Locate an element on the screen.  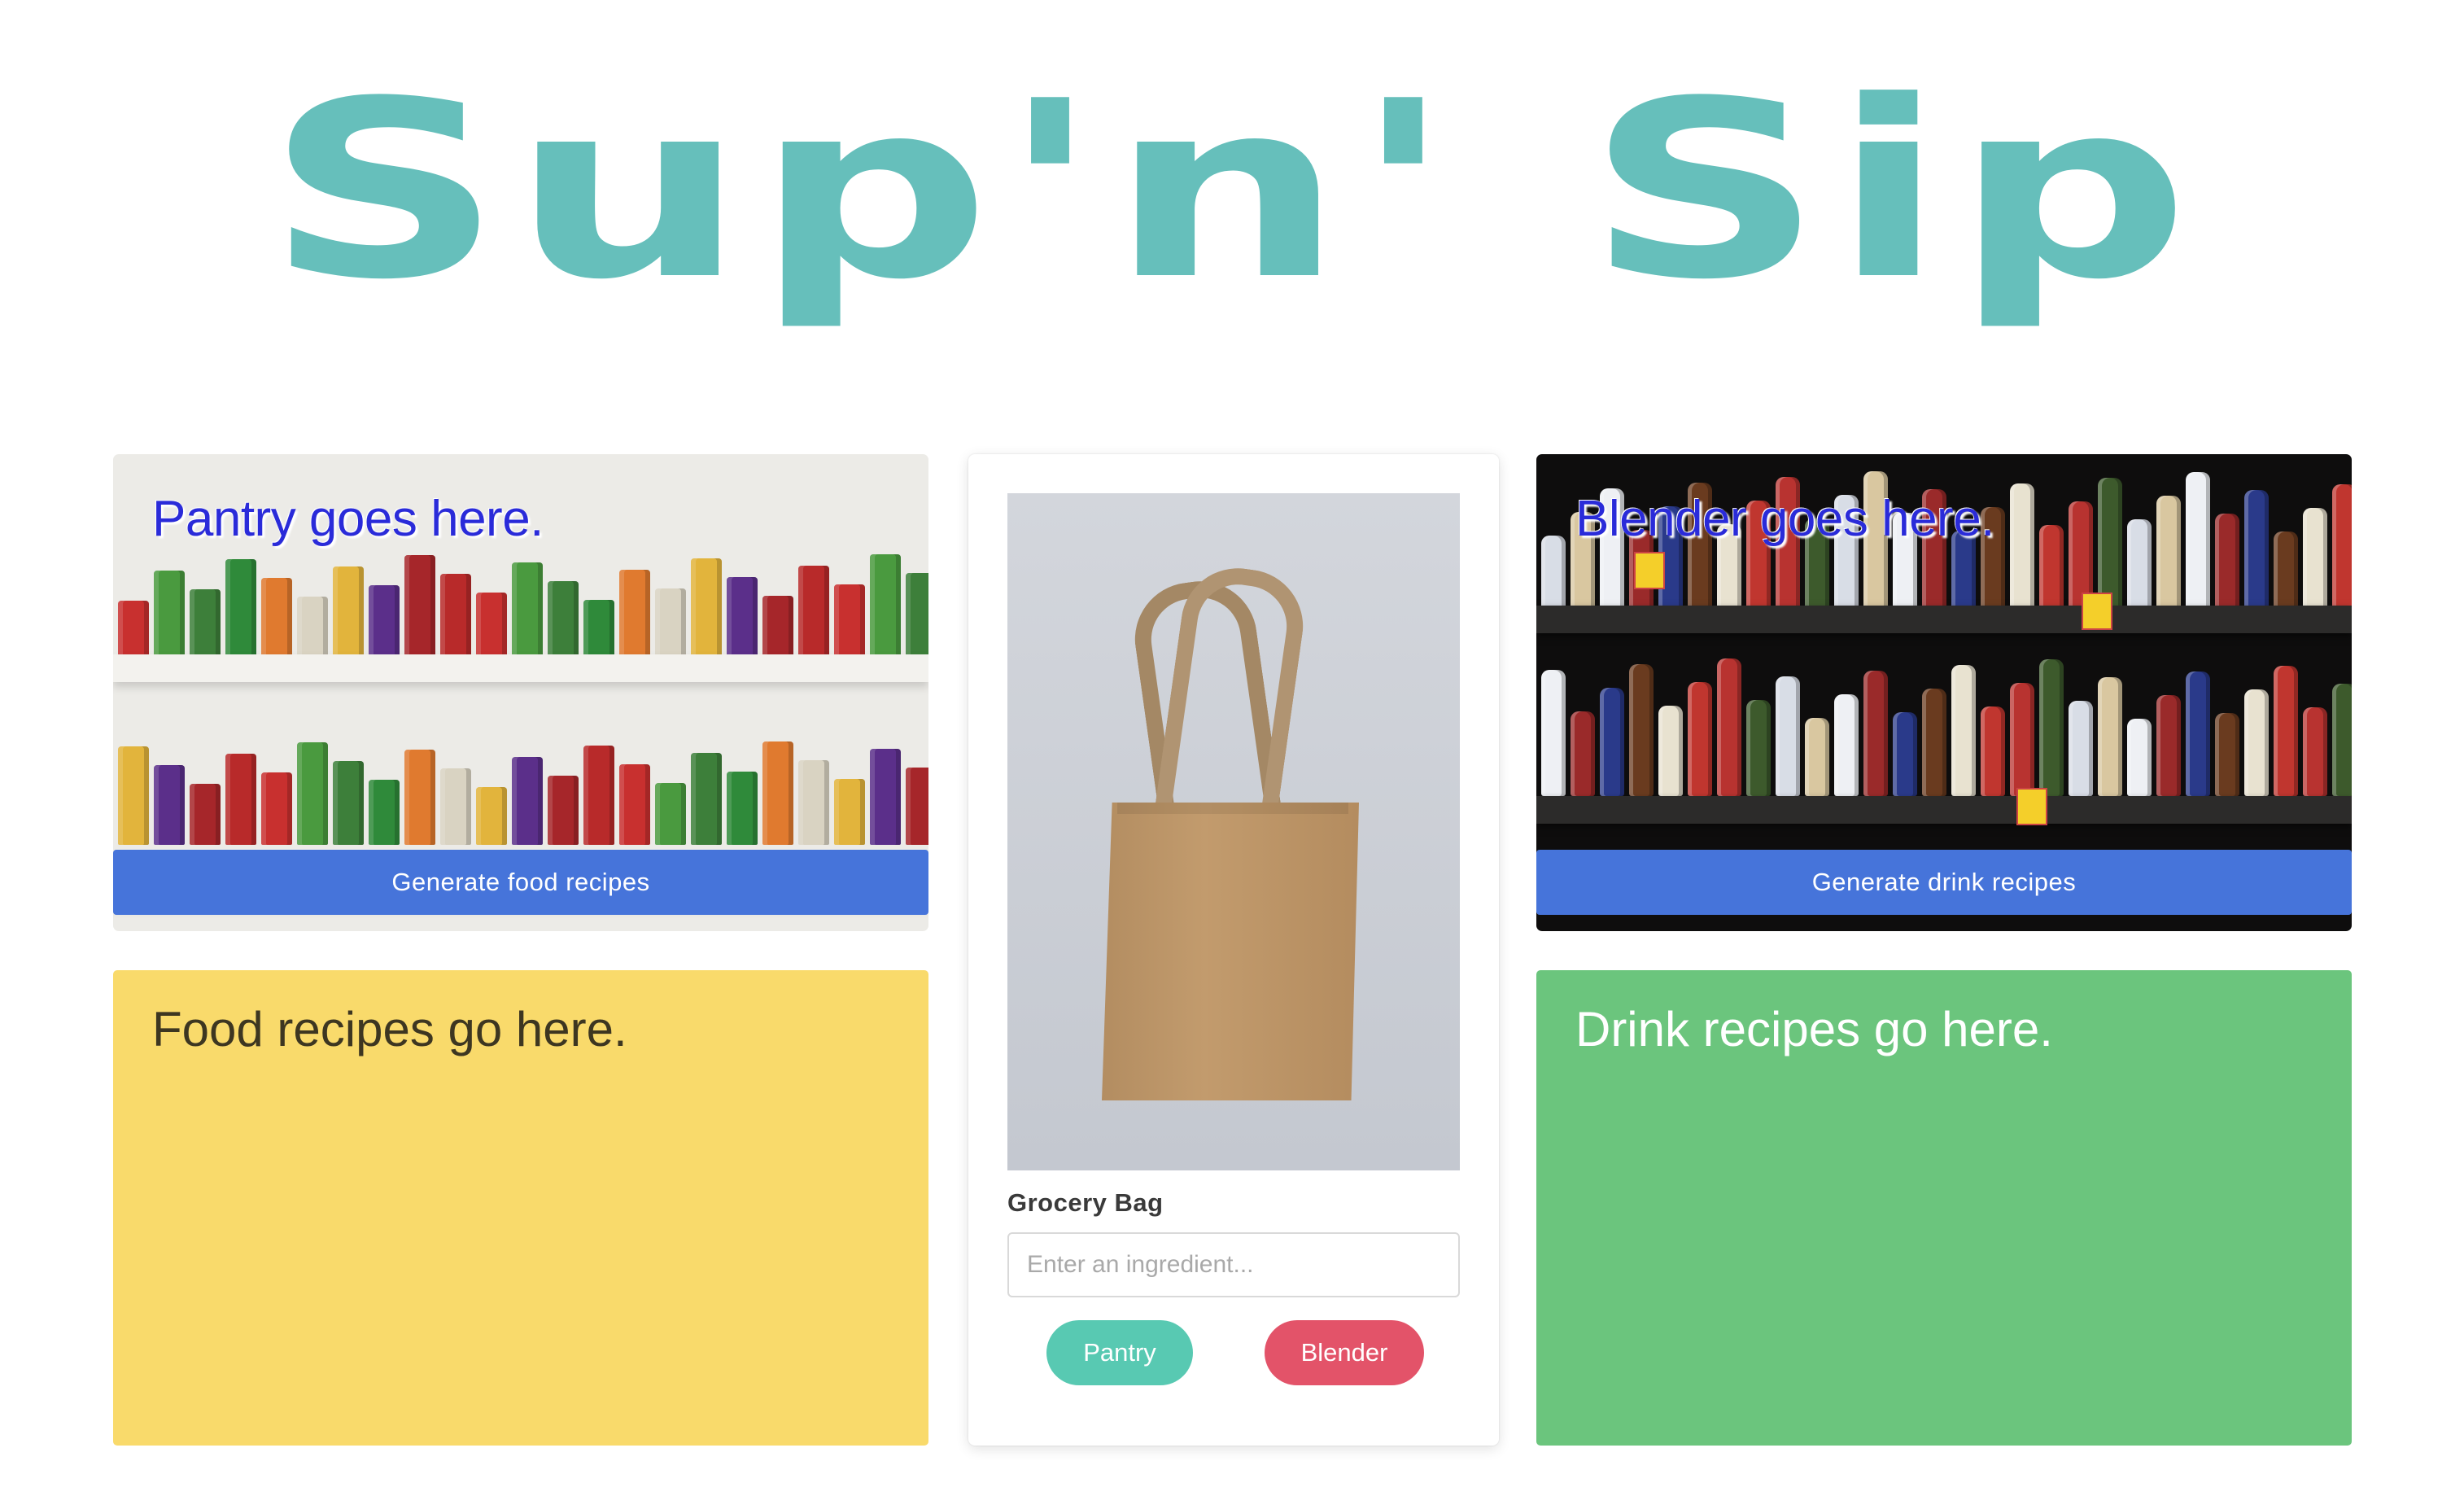
grocery-bag-card: Grocery Bag Pantry Blender is located at coordinates (1234, 950).